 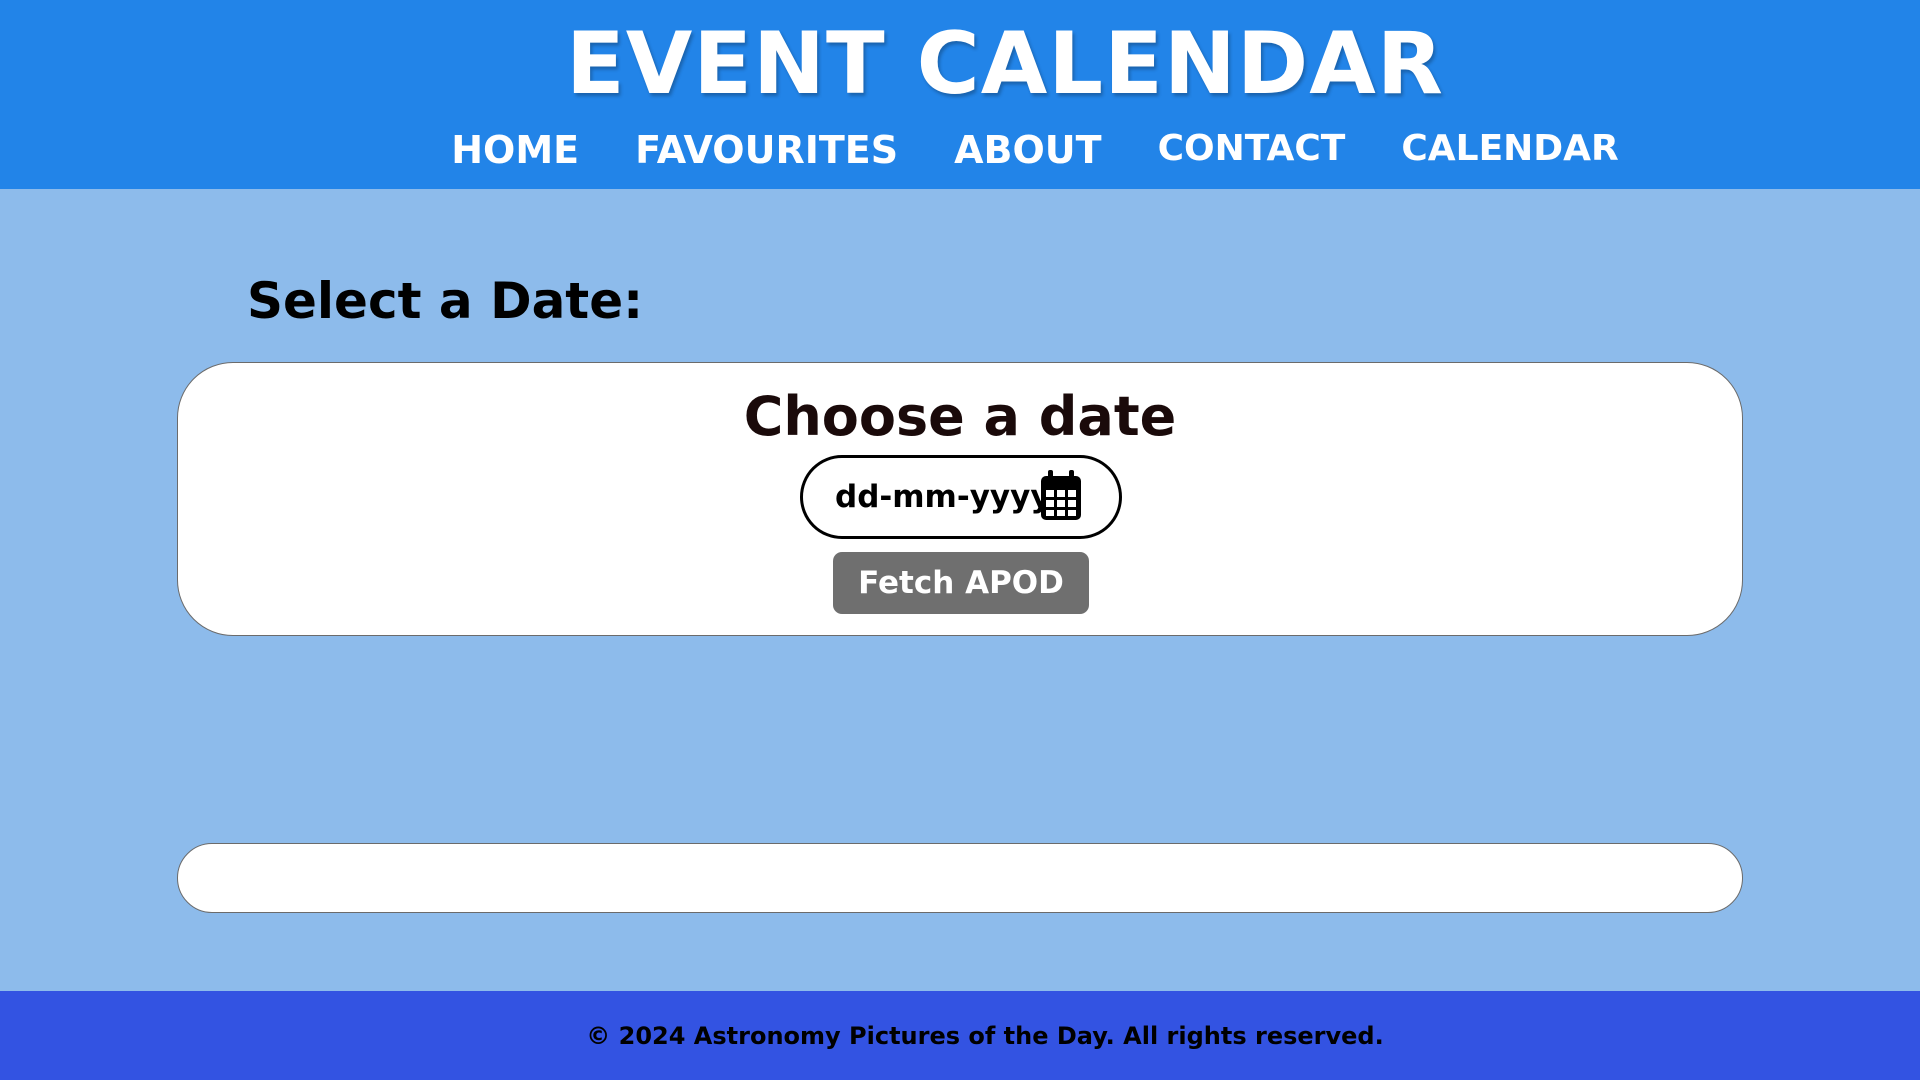 What do you see at coordinates (961, 583) in the screenshot?
I see `fetch-apod-button: Fetch APOD` at bounding box center [961, 583].